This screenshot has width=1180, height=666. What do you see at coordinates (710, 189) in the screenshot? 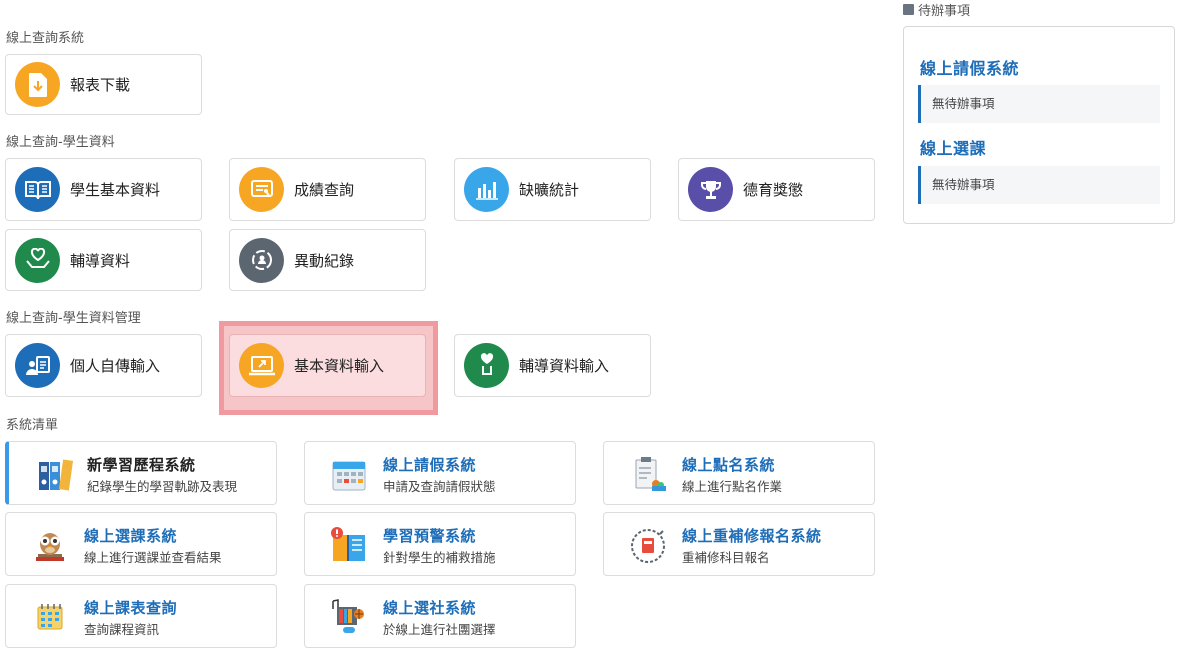
I see `trophy-icon` at bounding box center [710, 189].